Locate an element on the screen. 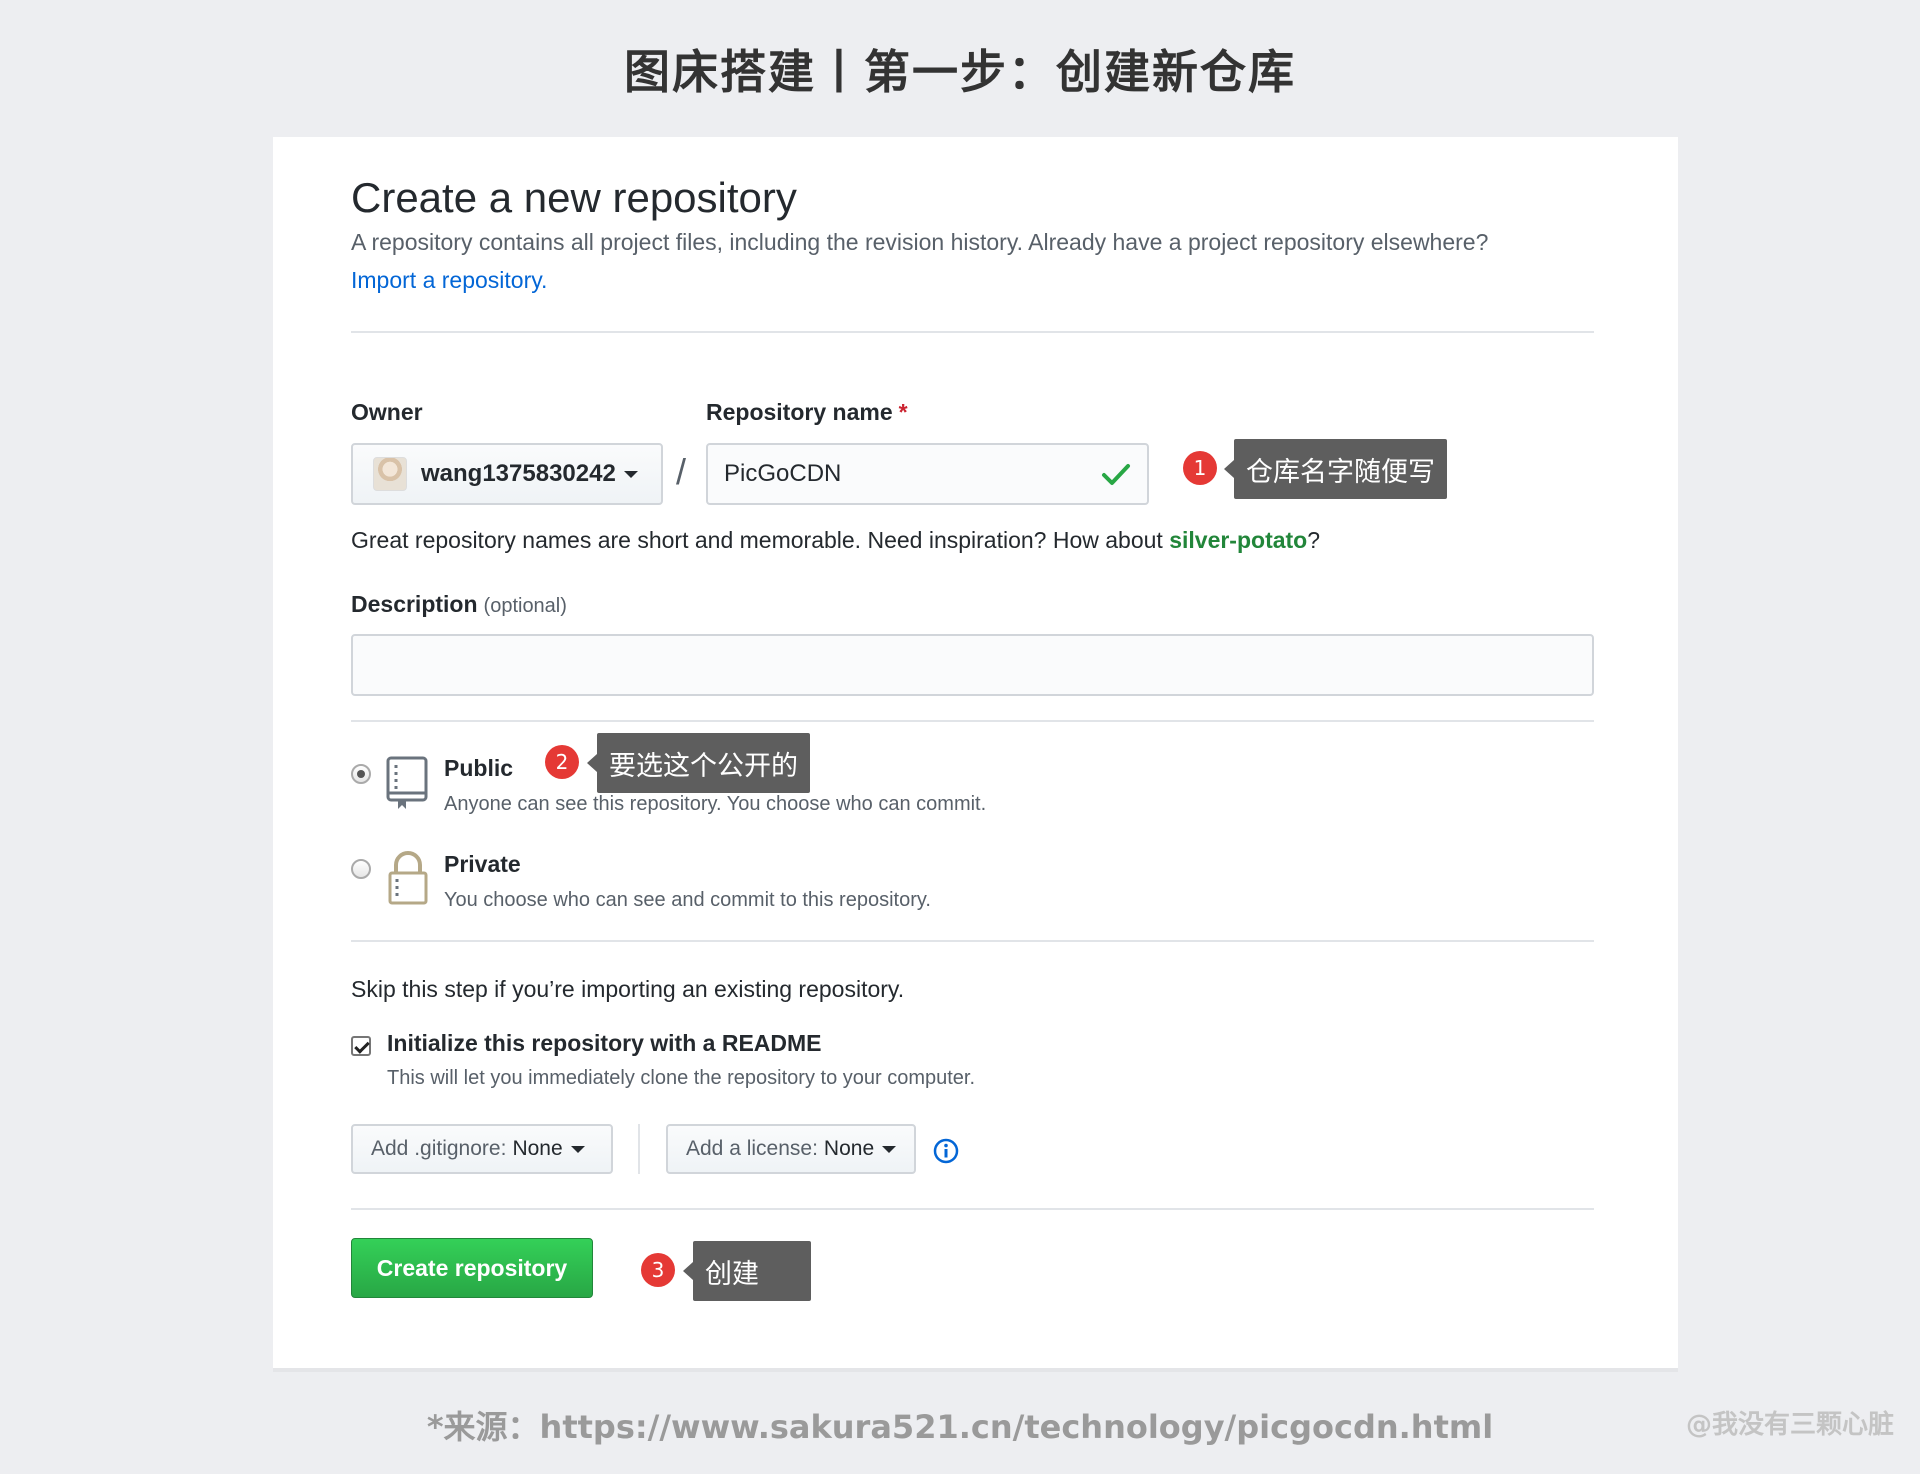 This screenshot has height=1474, width=1920. gitignore-value: None is located at coordinates (537, 1148).